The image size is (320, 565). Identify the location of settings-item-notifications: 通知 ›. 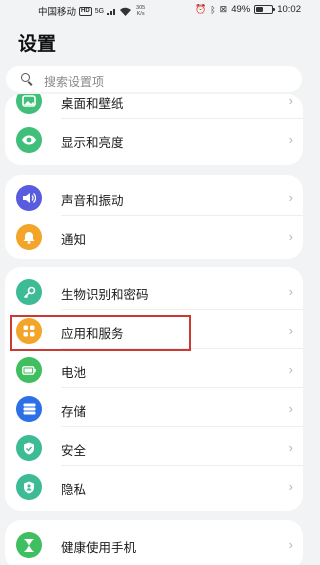
(154, 235).